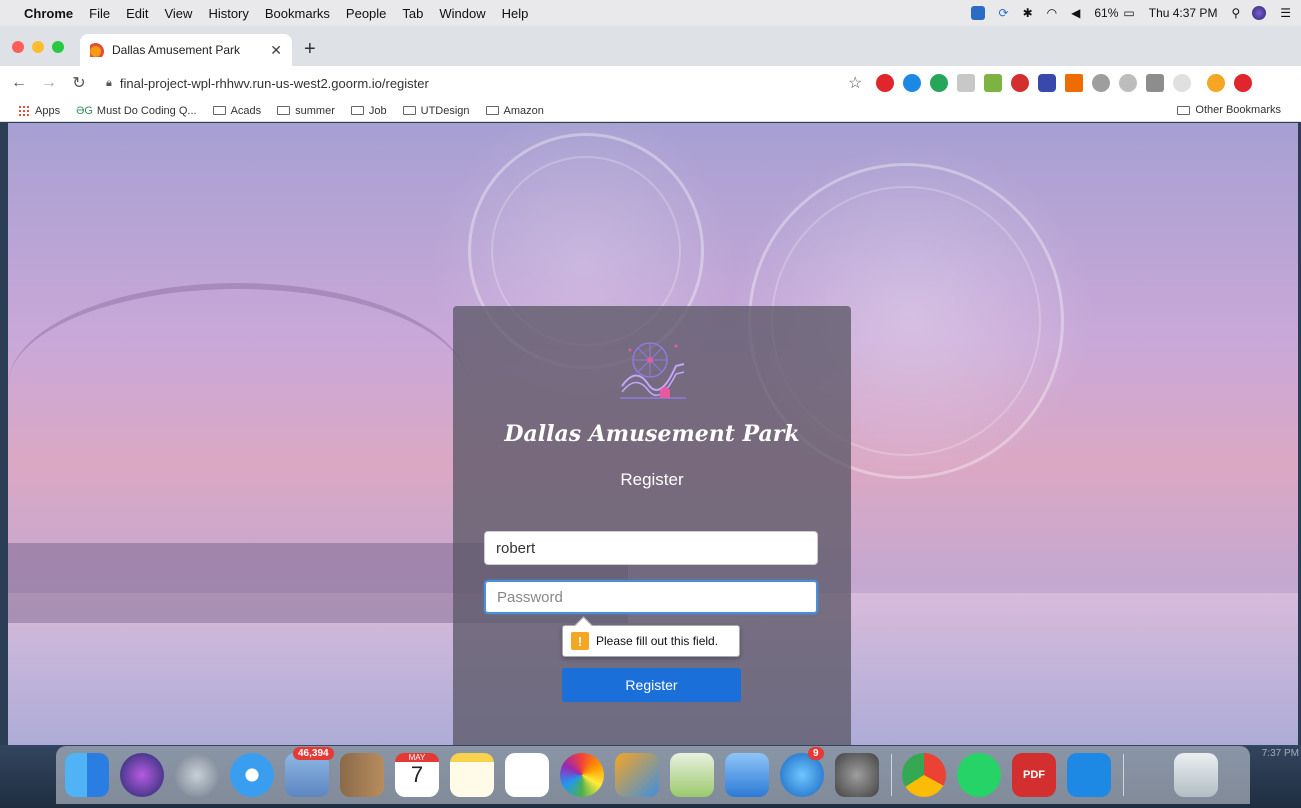  I want to click on other-bookmarks: Other Bookmarks, so click(1229, 110).